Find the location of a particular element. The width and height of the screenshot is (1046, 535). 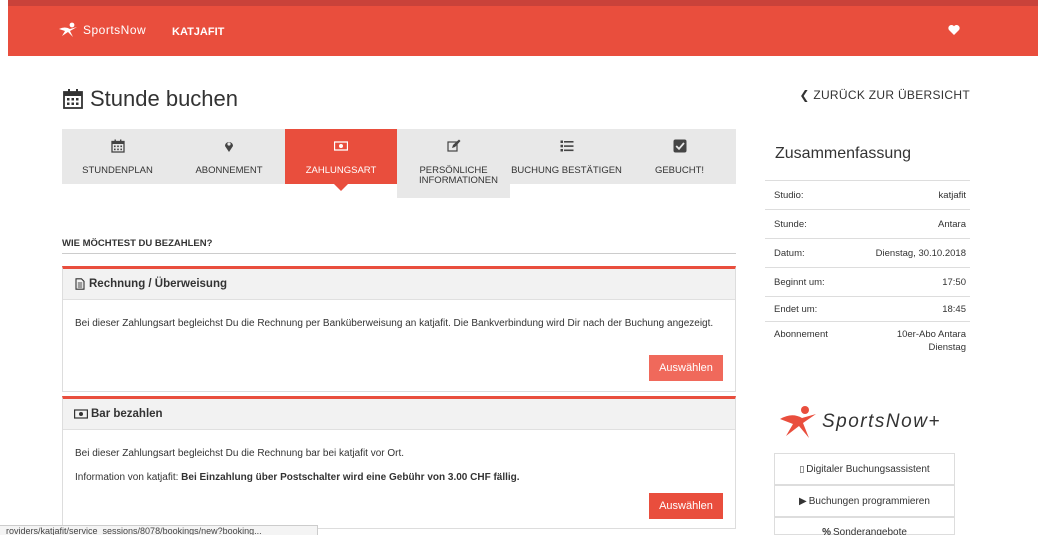

active-step-pointer is located at coordinates (341, 187).